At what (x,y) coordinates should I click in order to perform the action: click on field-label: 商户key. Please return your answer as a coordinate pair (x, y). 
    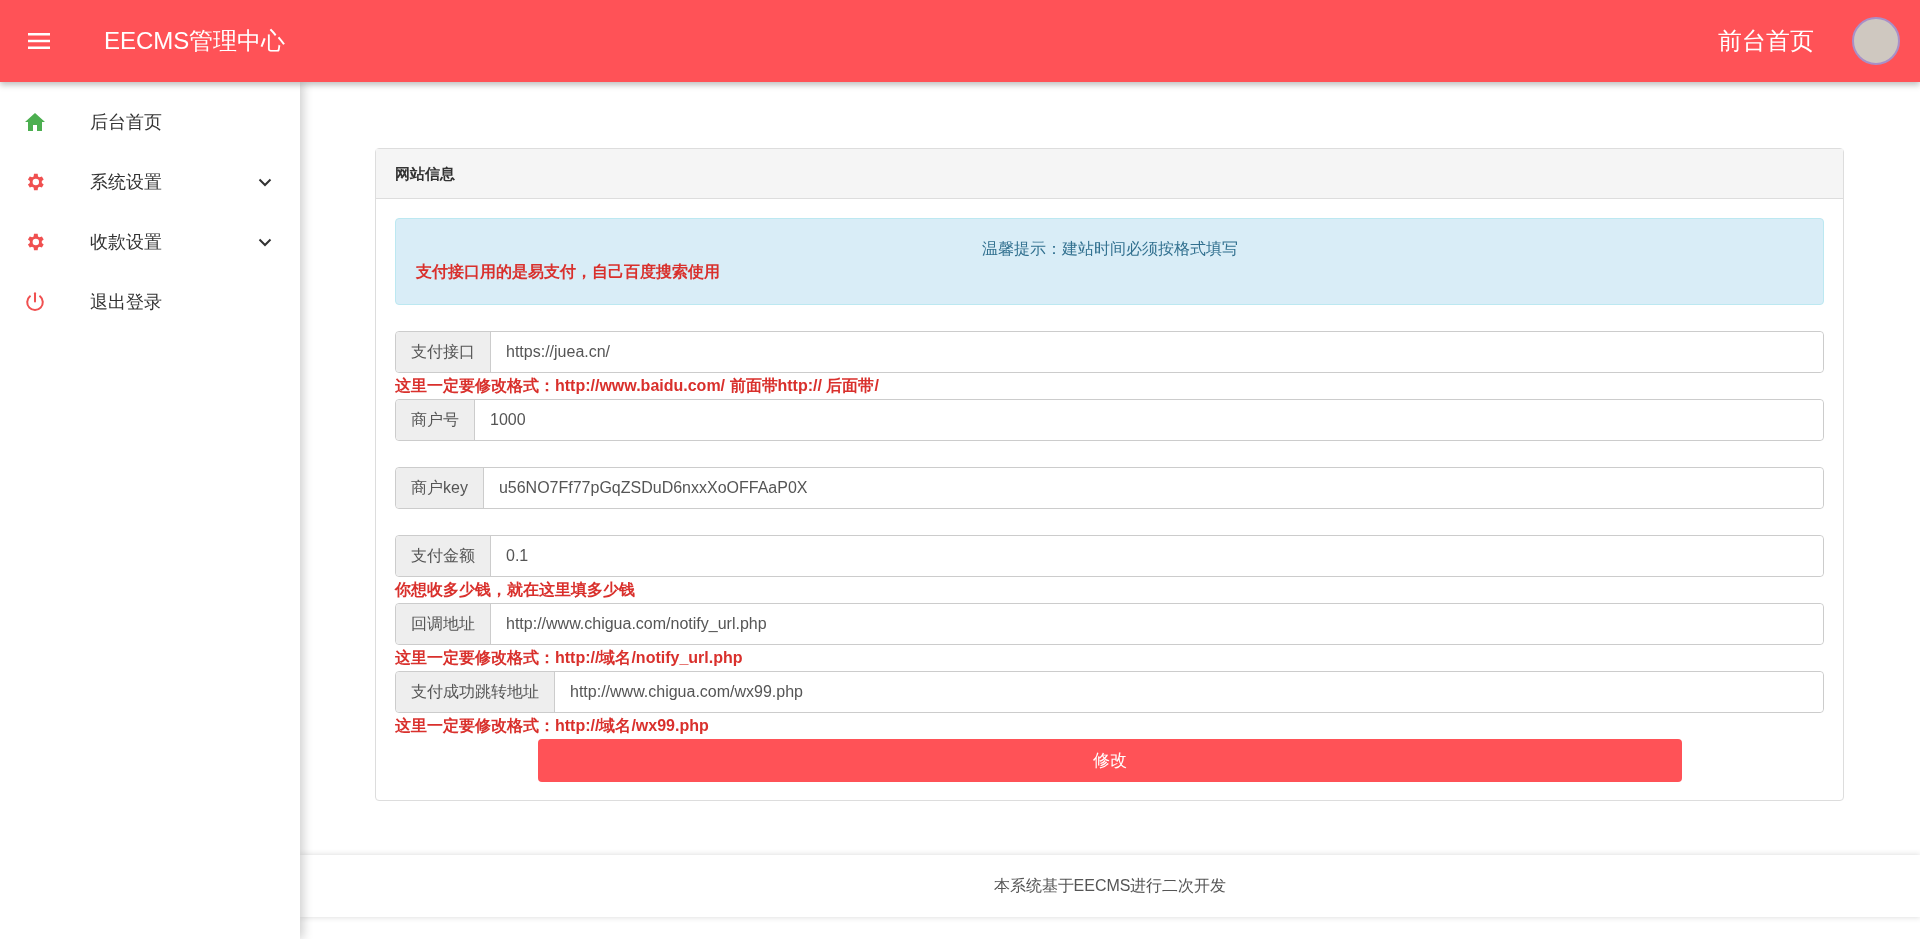
    Looking at the image, I should click on (440, 488).